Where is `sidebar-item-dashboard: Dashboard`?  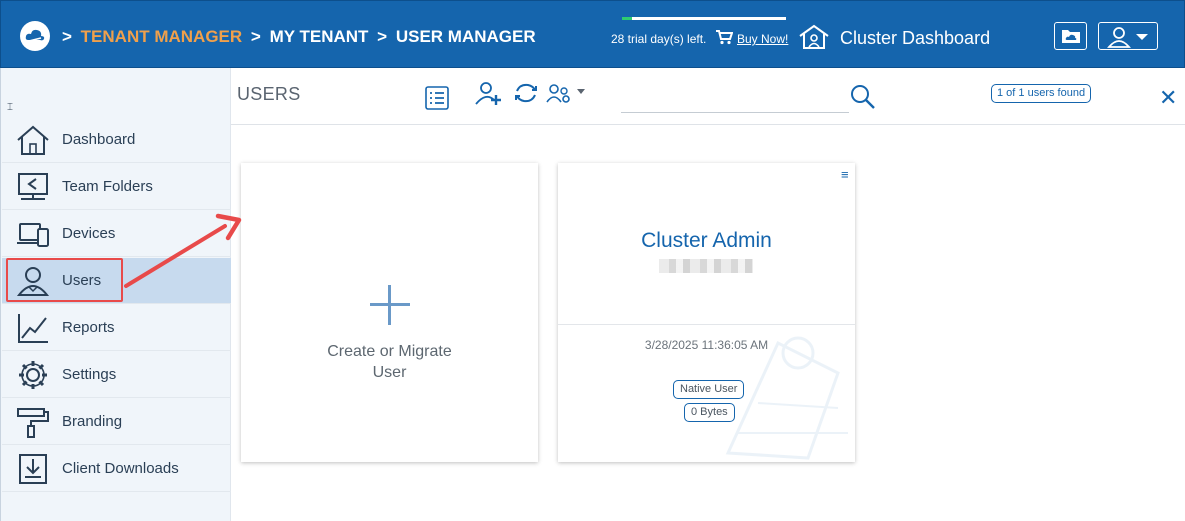 sidebar-item-dashboard: Dashboard is located at coordinates (116, 140).